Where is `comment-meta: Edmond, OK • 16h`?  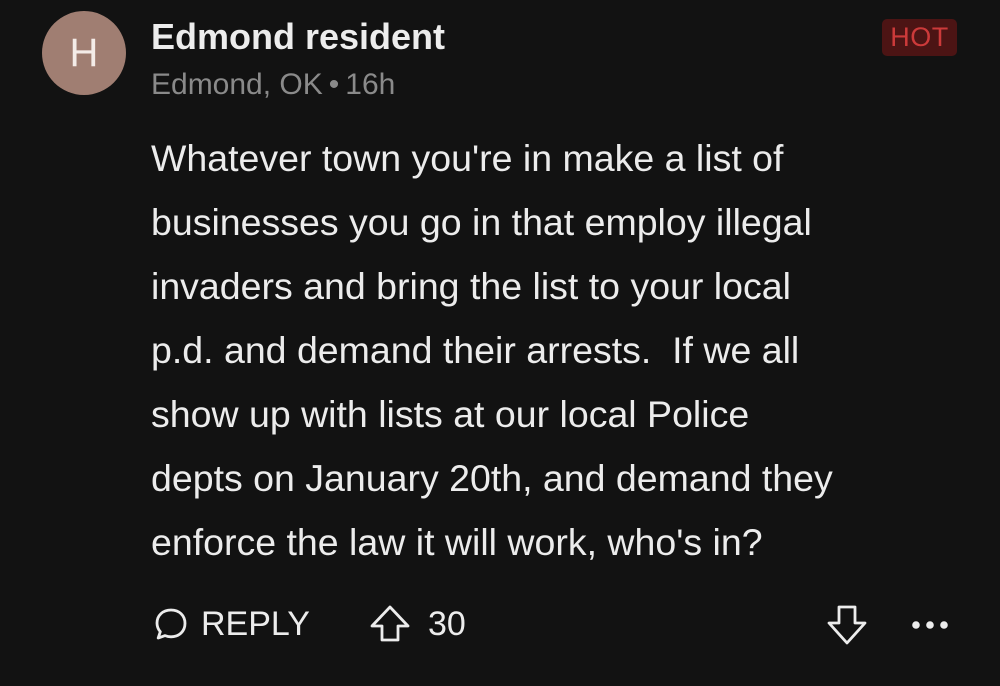 comment-meta: Edmond, OK • 16h is located at coordinates (273, 85).